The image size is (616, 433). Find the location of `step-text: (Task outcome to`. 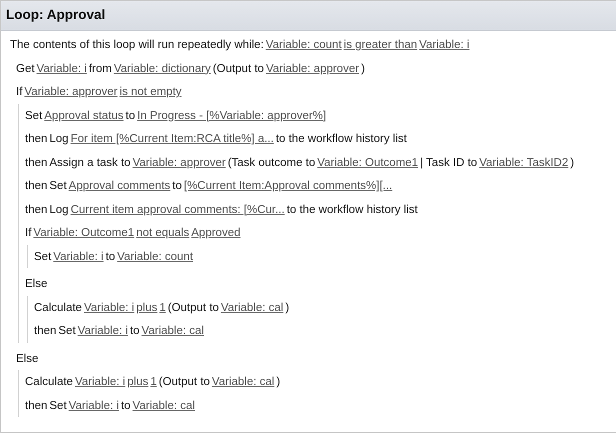

step-text: (Task outcome to is located at coordinates (272, 163).